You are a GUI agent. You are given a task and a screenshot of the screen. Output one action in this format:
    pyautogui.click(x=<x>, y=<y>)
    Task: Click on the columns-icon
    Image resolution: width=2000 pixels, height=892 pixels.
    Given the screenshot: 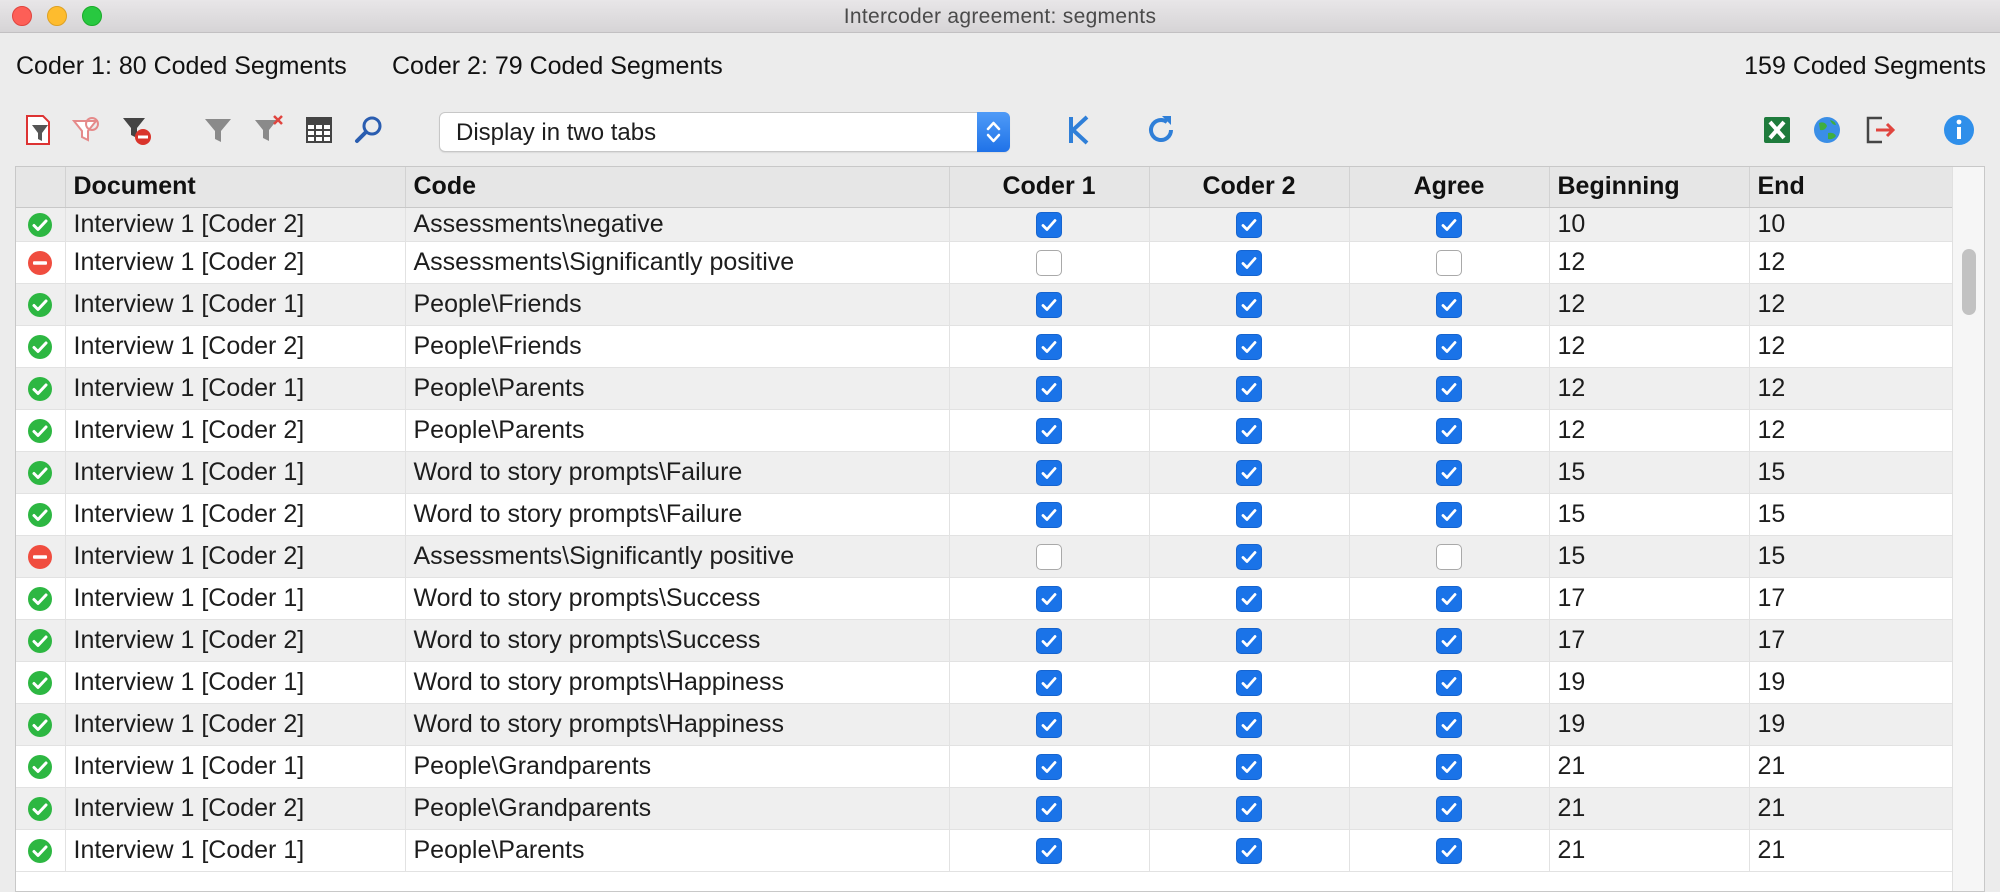 What is the action you would take?
    pyautogui.click(x=319, y=130)
    